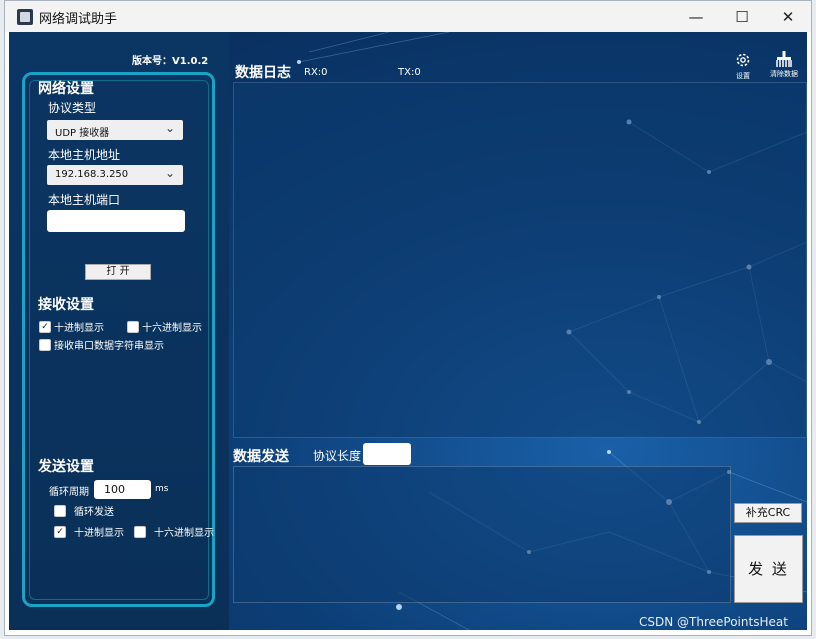 This screenshot has width=816, height=639. What do you see at coordinates (66, 305) in the screenshot?
I see `receive-settings-title: 接收设置` at bounding box center [66, 305].